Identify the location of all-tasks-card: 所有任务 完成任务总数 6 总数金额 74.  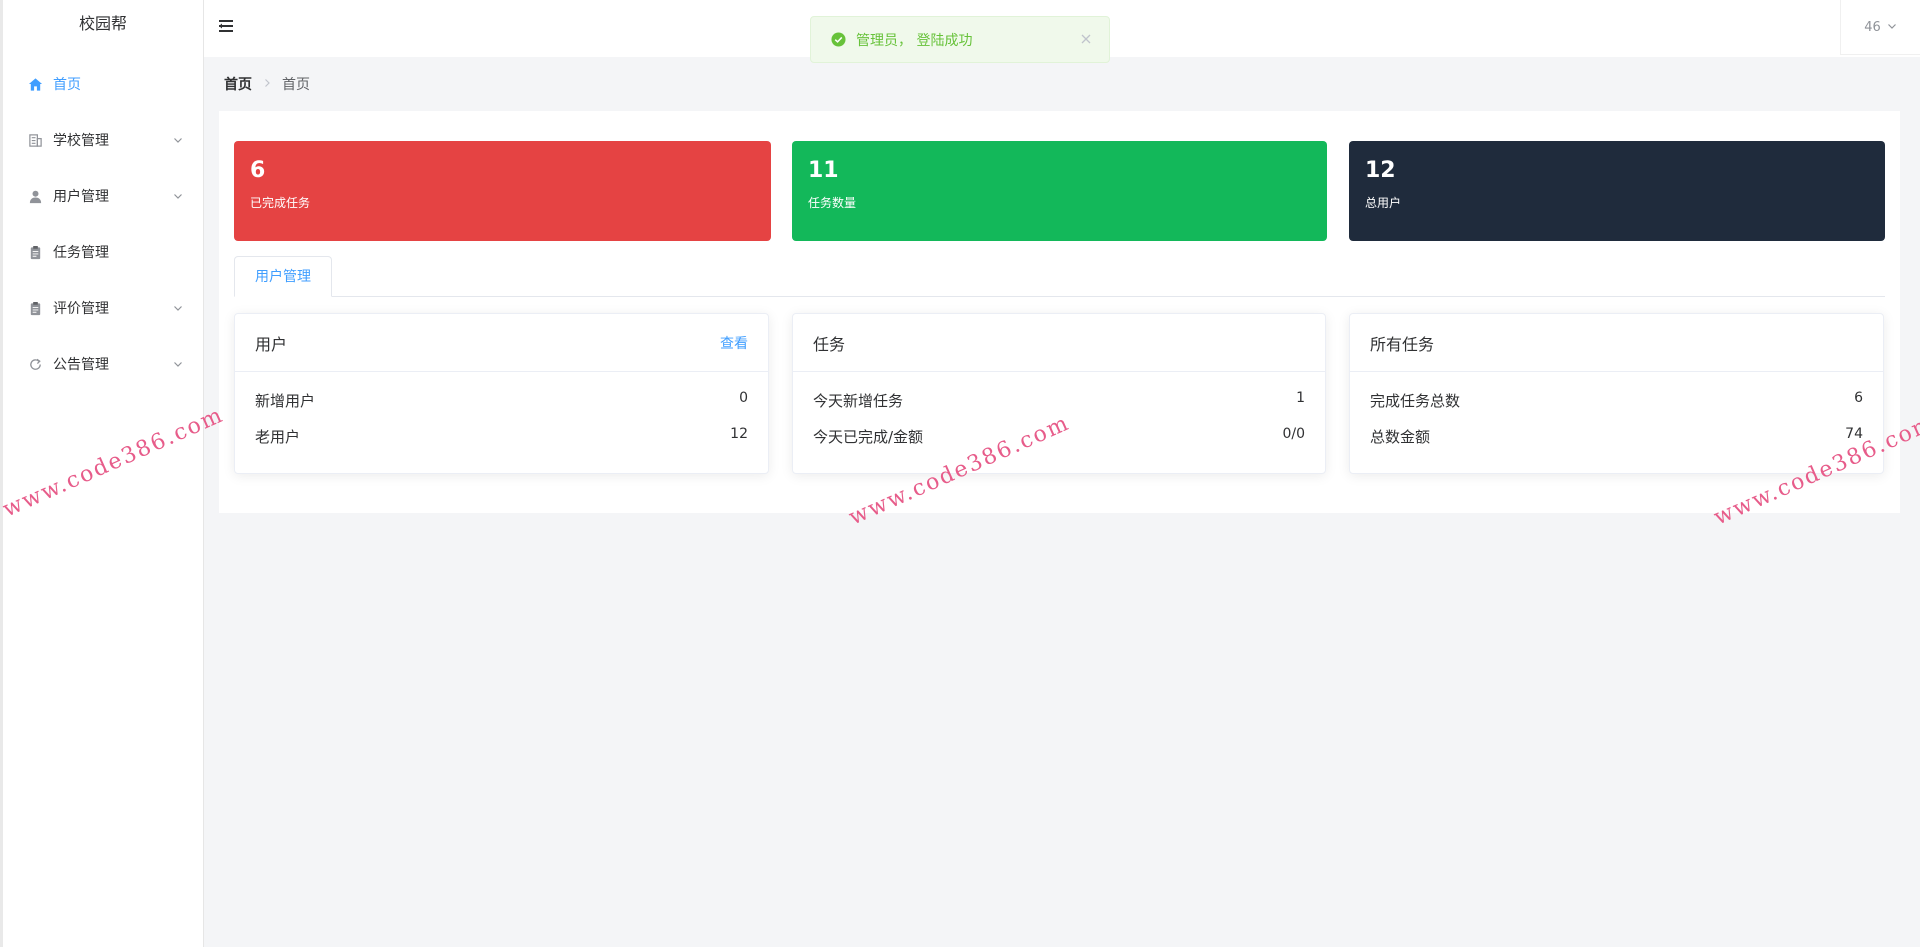
(1616, 393).